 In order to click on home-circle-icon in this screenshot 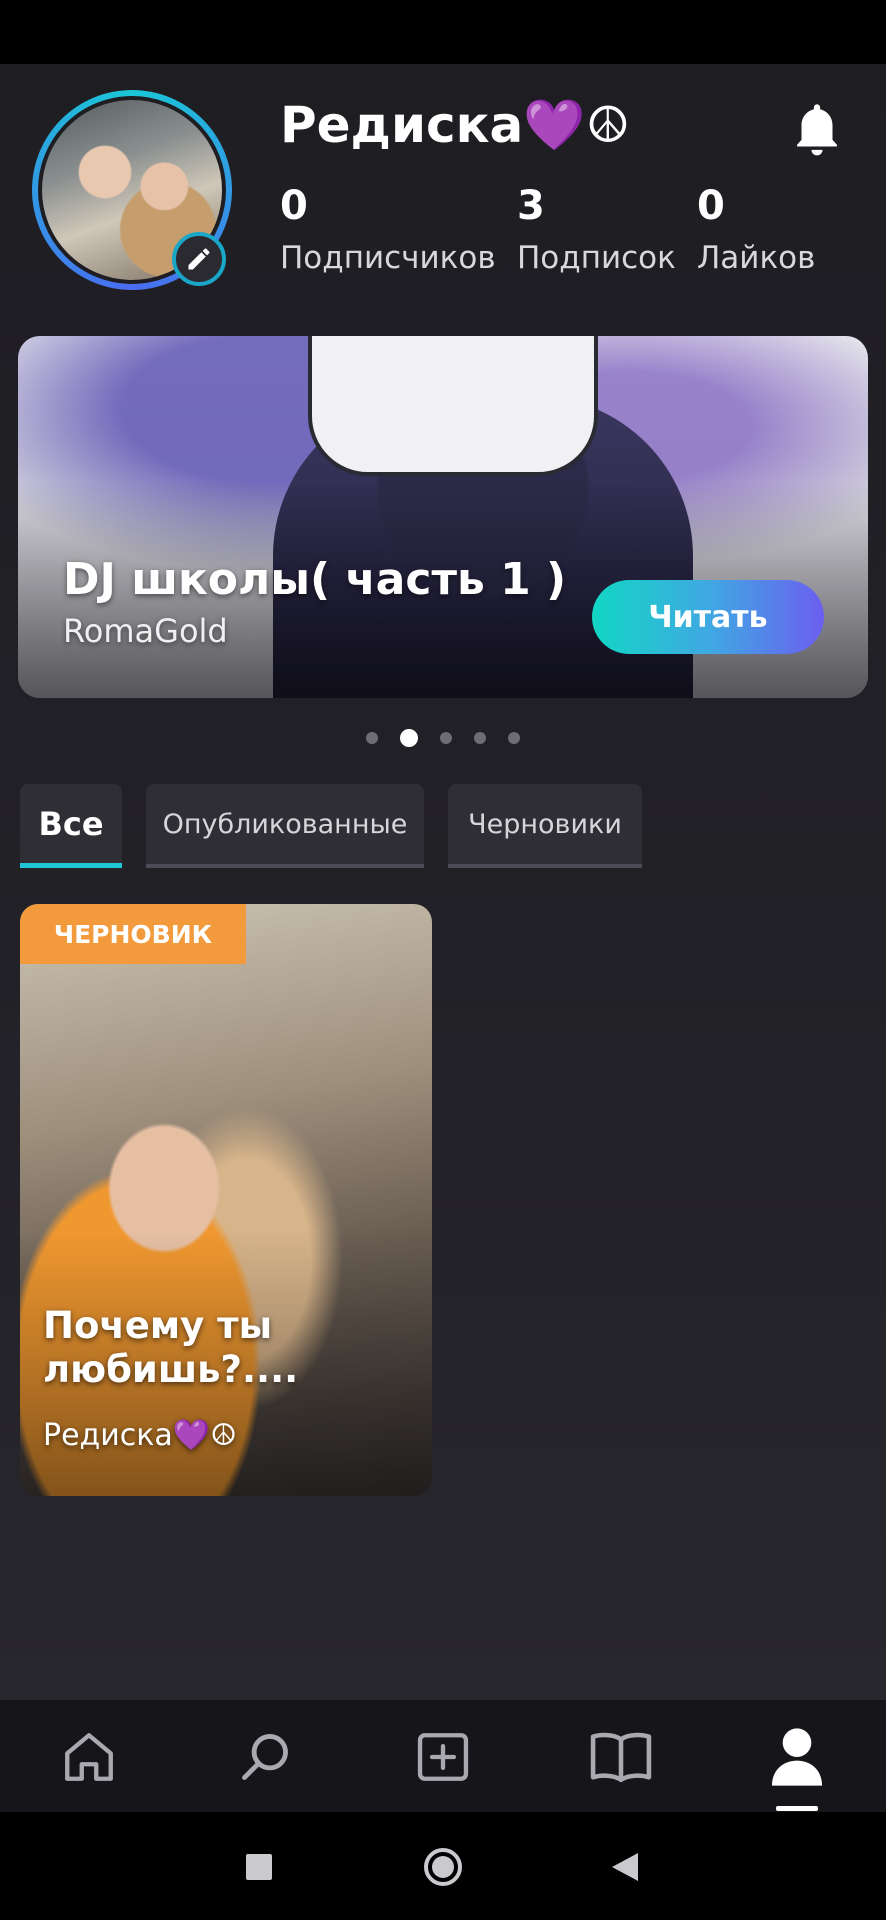, I will do `click(443, 1867)`.